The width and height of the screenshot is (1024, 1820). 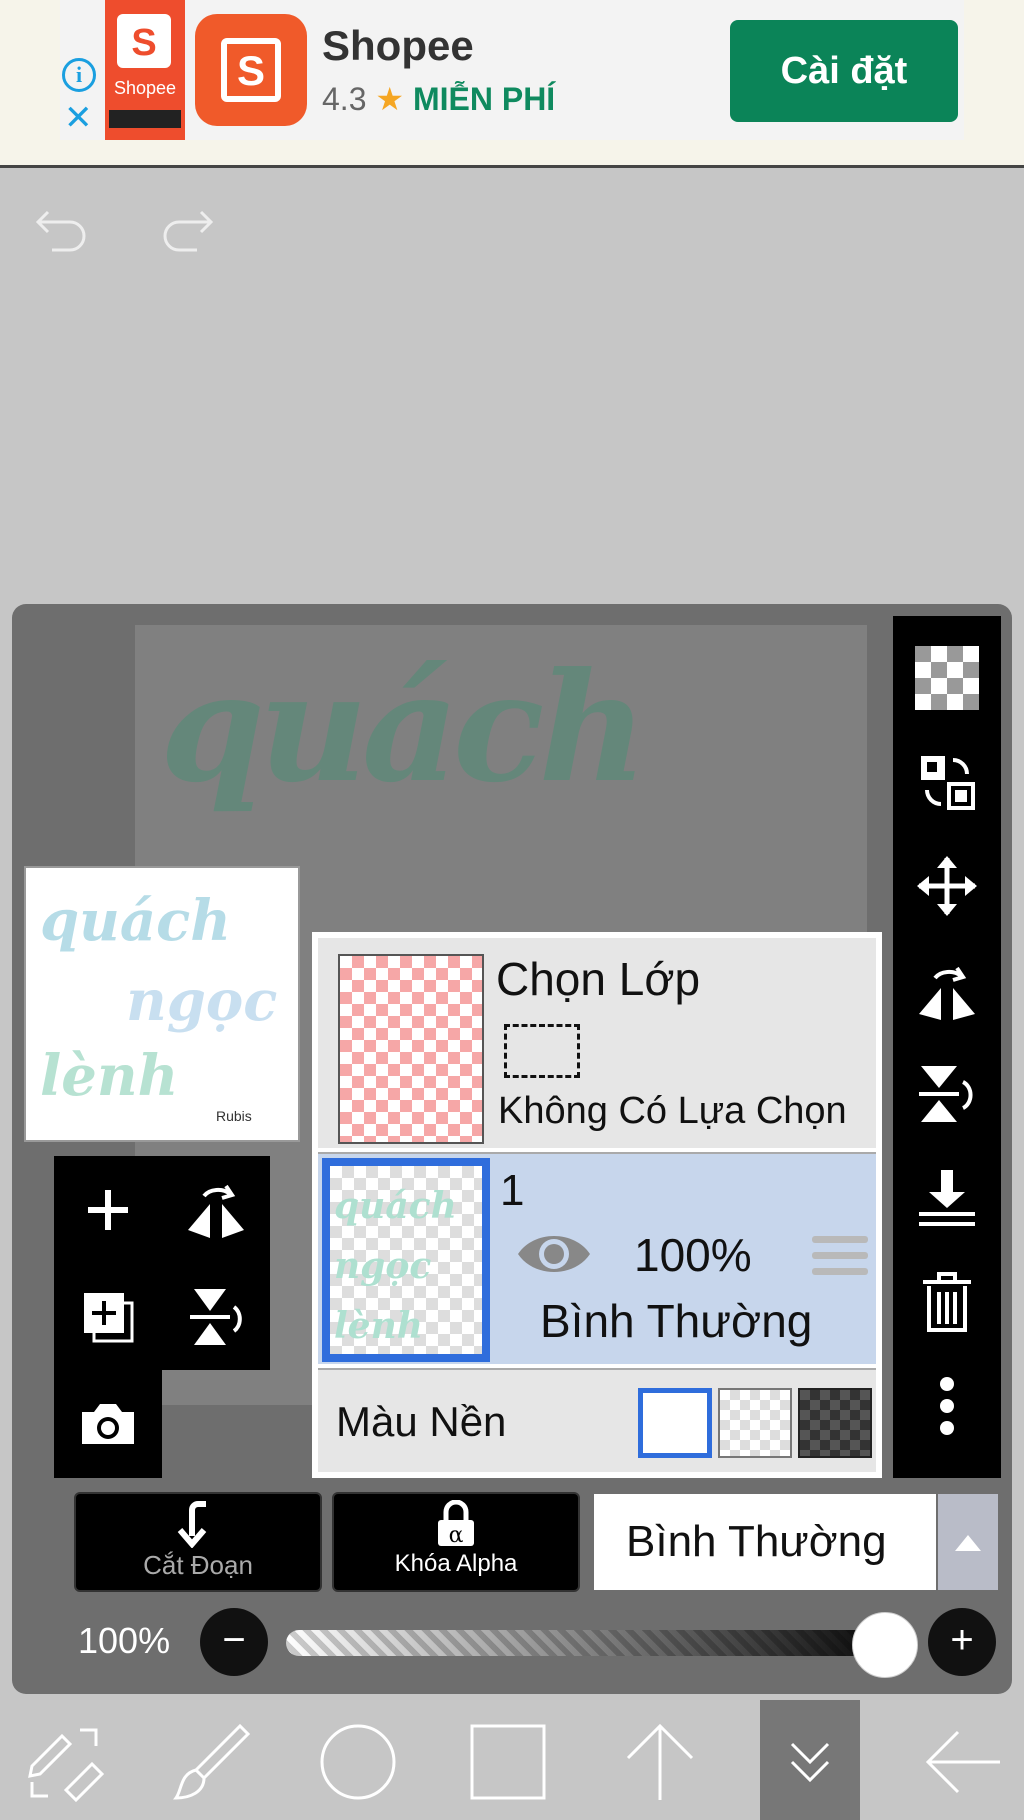 What do you see at coordinates (947, 1094) in the screenshot?
I see `flip-vertical-icon` at bounding box center [947, 1094].